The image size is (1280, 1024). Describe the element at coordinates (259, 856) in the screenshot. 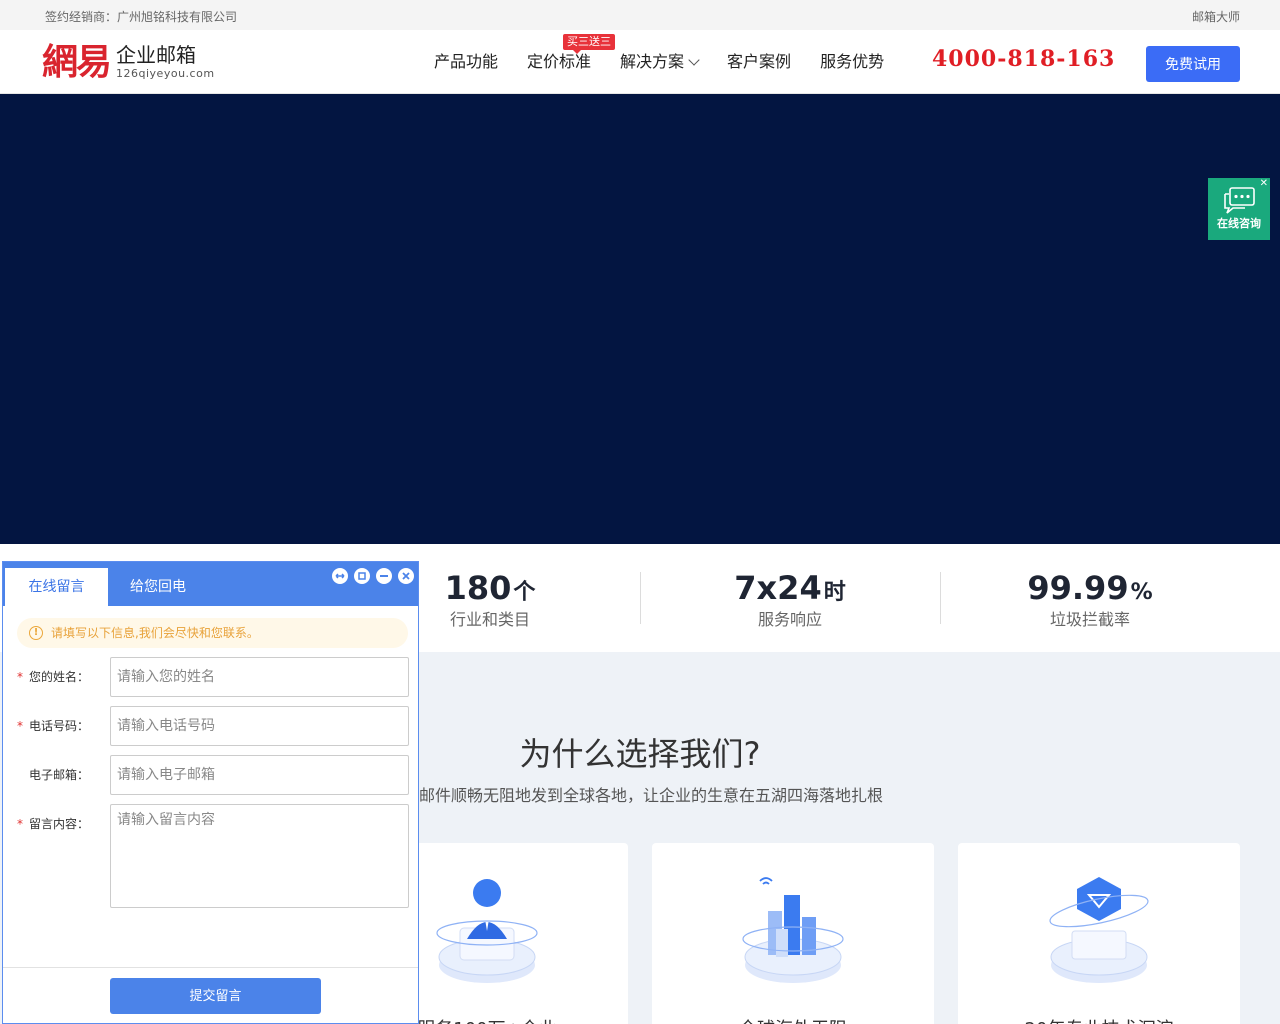

I see `message-textarea` at that location.